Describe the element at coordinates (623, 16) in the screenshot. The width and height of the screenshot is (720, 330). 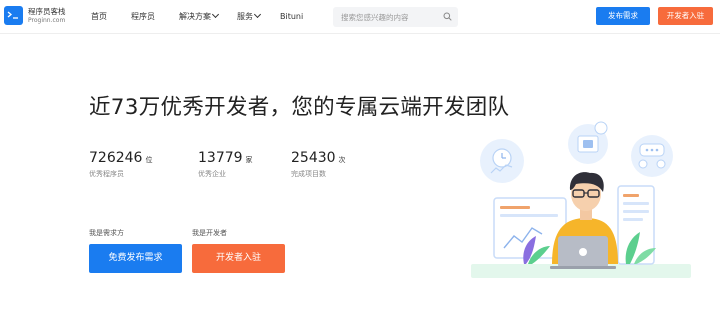
I see `publish-demand-button: 发布需求` at that location.